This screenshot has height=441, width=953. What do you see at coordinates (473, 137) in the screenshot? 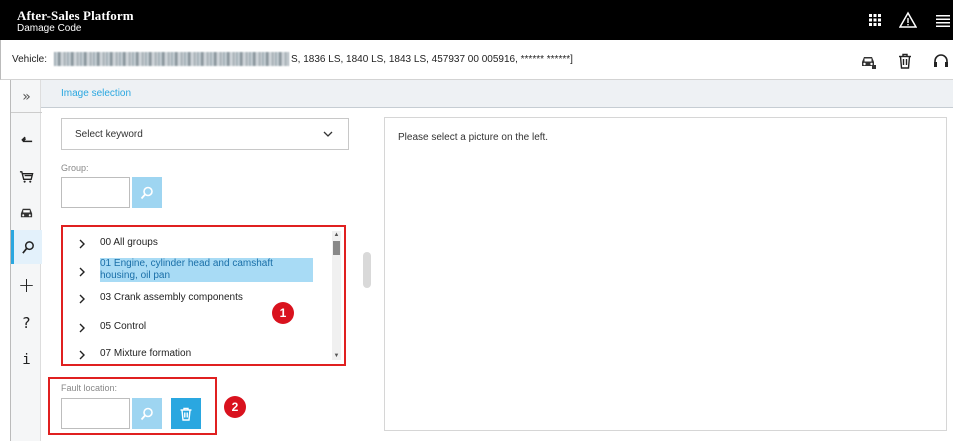
I see `image-preview-message: Please select a picture on the left.` at bounding box center [473, 137].